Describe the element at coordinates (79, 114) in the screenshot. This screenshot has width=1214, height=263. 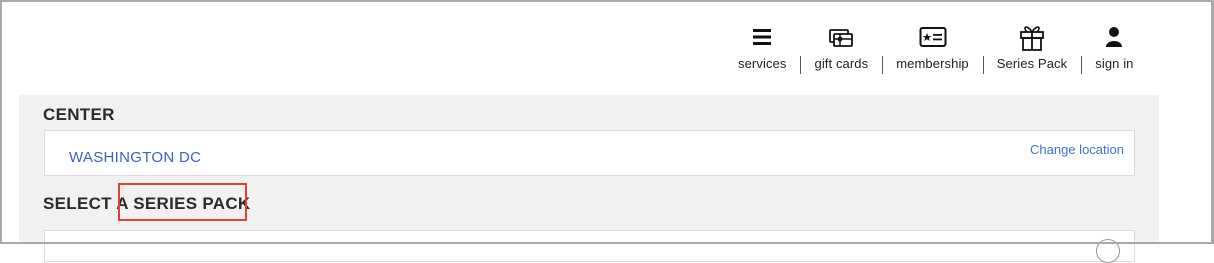
I see `center-heading: CENTER` at that location.